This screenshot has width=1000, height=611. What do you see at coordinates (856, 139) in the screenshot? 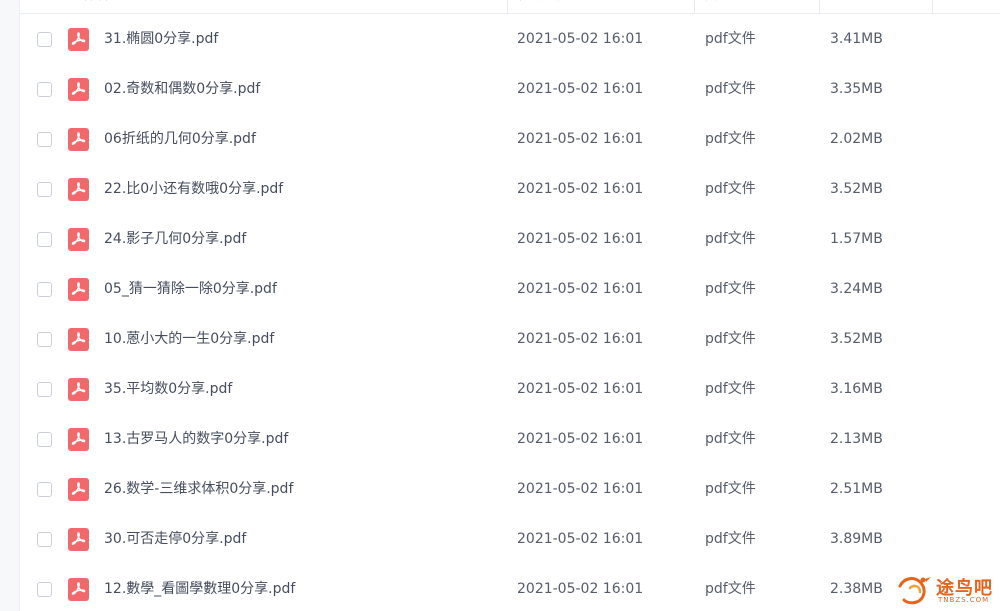
I see `file-size: 2.02MB` at bounding box center [856, 139].